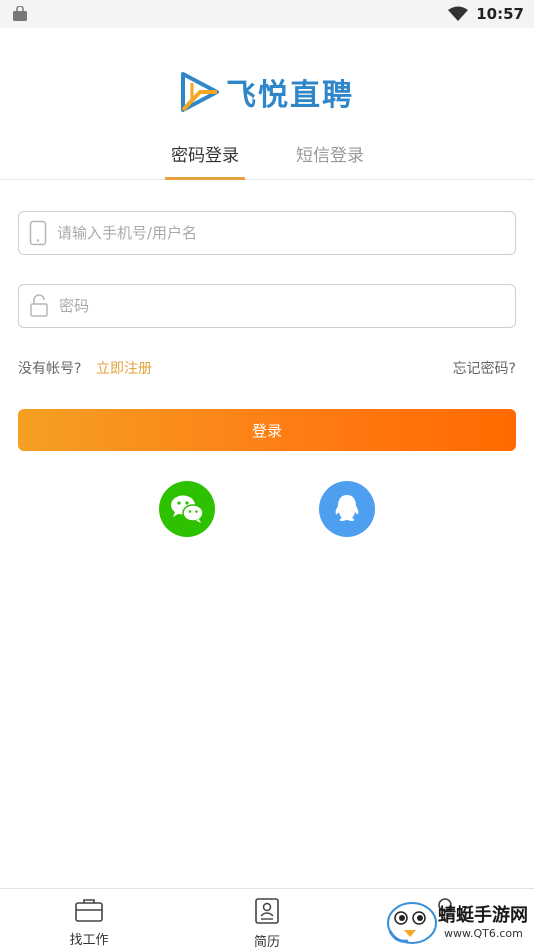 The image size is (534, 949). Describe the element at coordinates (38, 233) in the screenshot. I see `phone-icon` at that location.